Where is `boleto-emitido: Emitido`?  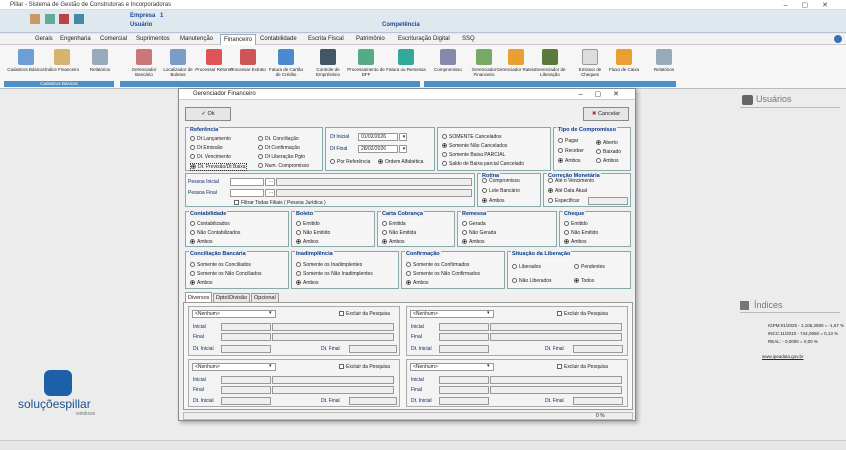
boleto-emitido: Emitido is located at coordinates (308, 224).